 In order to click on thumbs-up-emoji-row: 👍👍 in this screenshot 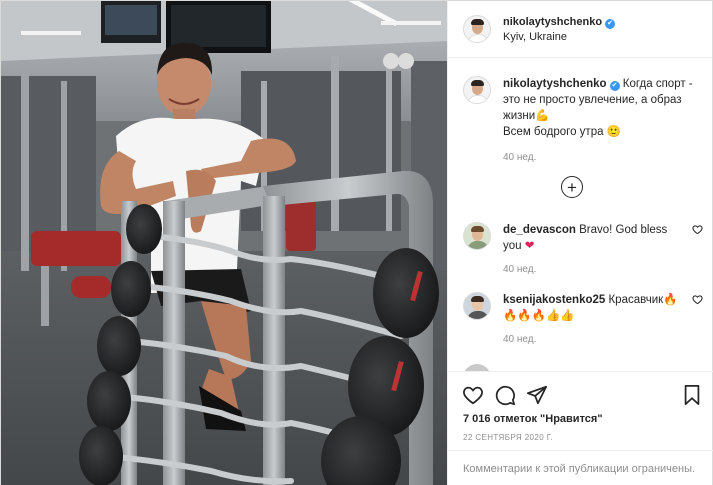, I will do `click(560, 316)`.